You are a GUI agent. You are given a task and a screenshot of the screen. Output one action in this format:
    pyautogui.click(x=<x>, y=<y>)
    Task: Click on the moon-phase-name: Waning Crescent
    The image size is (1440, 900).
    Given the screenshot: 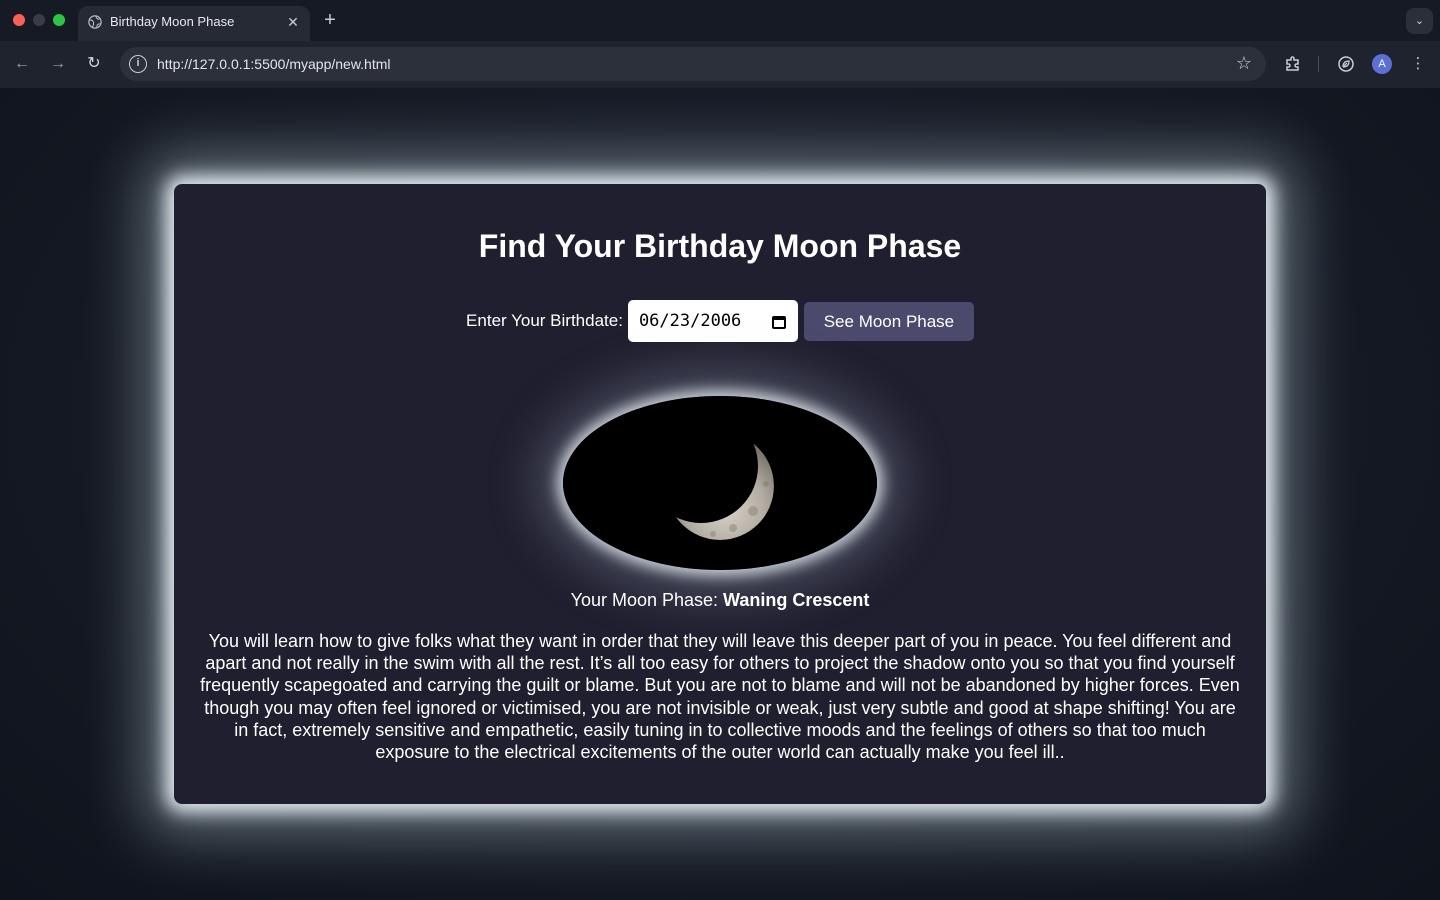 What is the action you would take?
    pyautogui.click(x=796, y=600)
    